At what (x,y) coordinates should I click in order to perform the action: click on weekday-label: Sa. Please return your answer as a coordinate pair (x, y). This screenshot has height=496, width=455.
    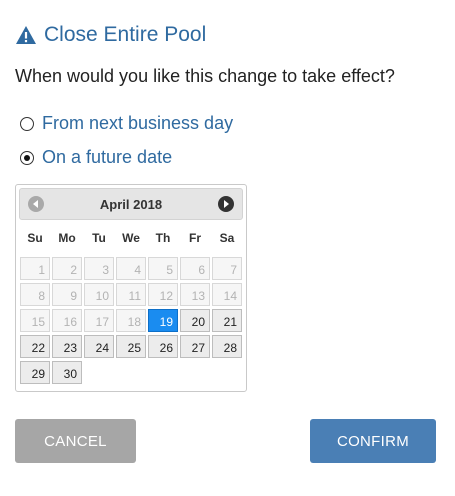
    Looking at the image, I should click on (227, 238).